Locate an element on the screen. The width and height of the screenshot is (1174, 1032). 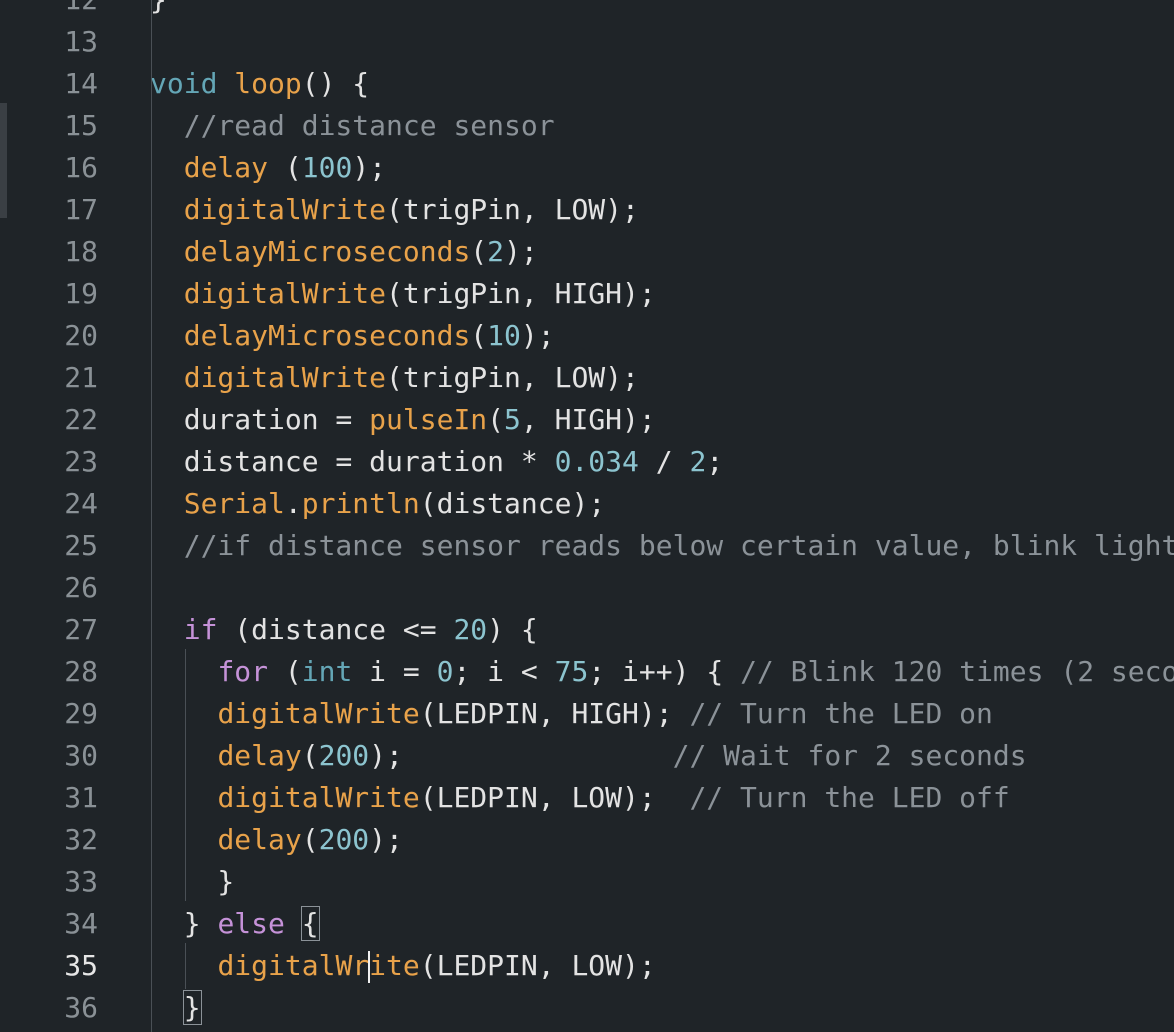
line-number: 36 is located at coordinates (81, 1007).